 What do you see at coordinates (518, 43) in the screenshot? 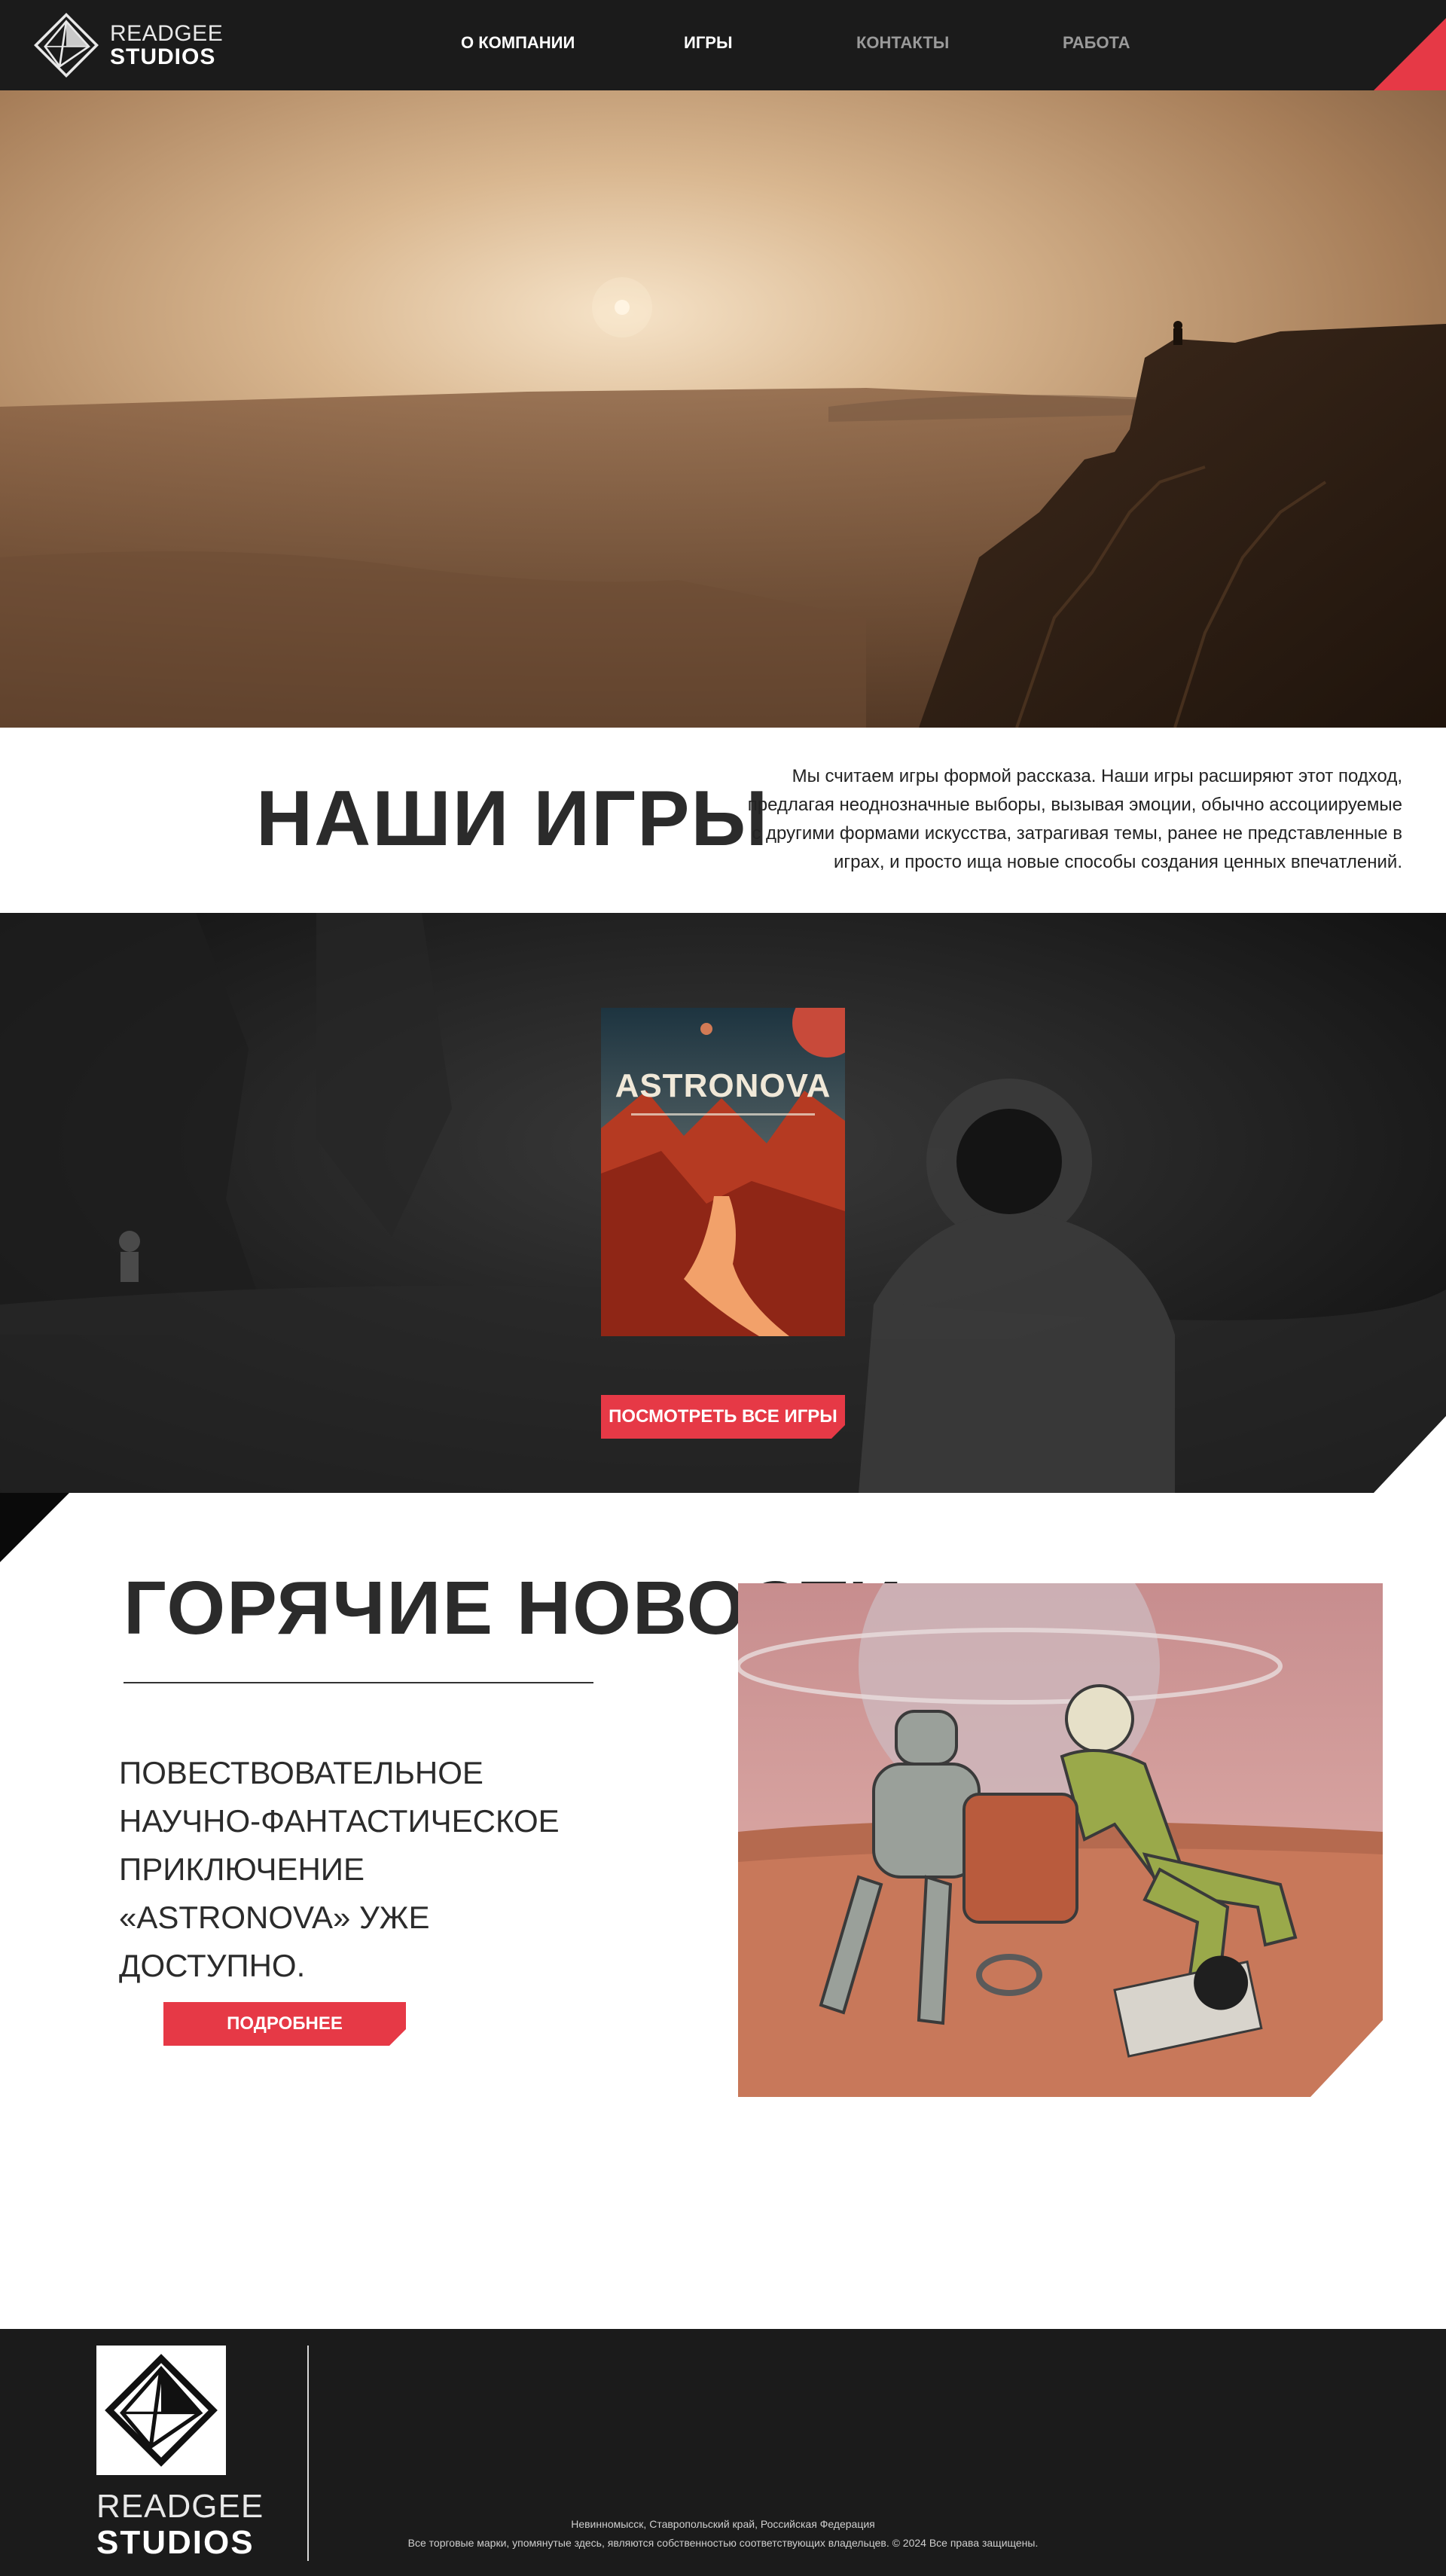
I see `nav-item-about: О КОМПАНИИ` at bounding box center [518, 43].